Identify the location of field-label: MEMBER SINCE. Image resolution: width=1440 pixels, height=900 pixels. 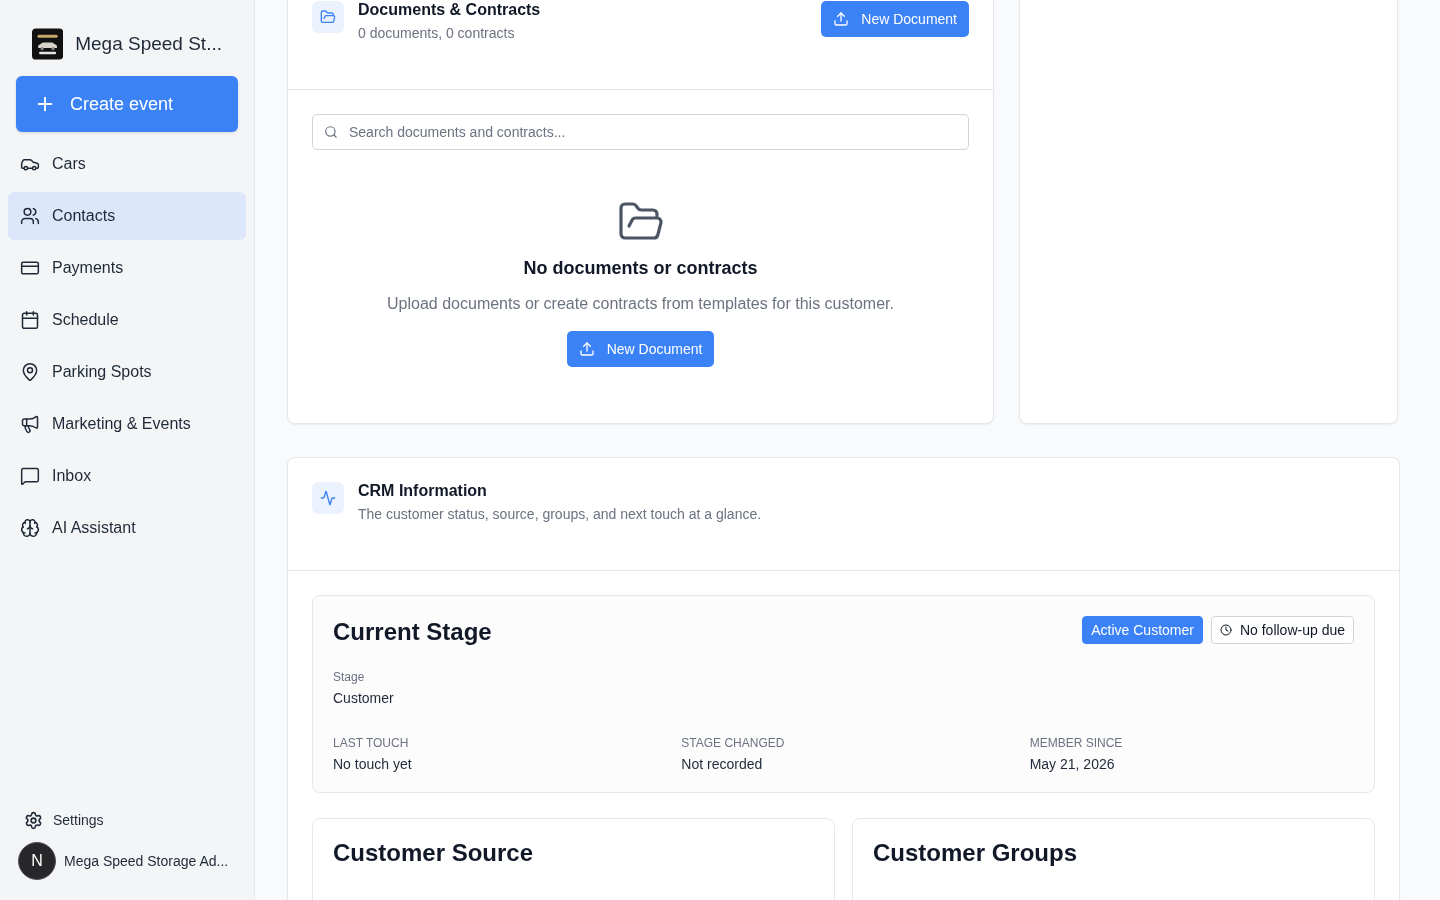
(1076, 743).